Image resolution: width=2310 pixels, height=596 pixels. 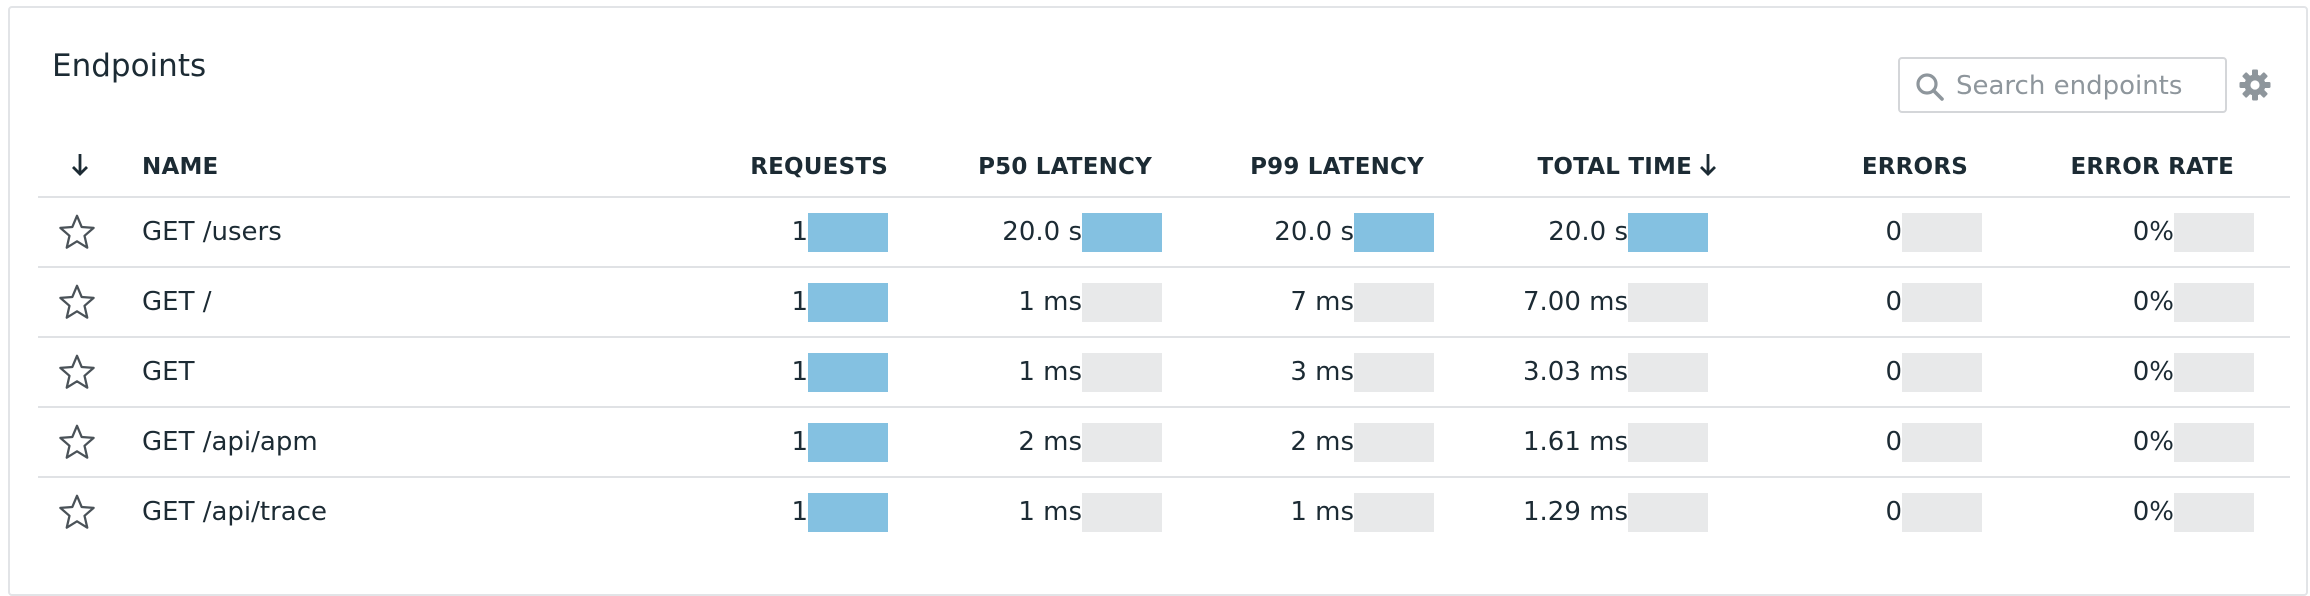 I want to click on p50-latency-bar-fill, so click(x=1122, y=232).